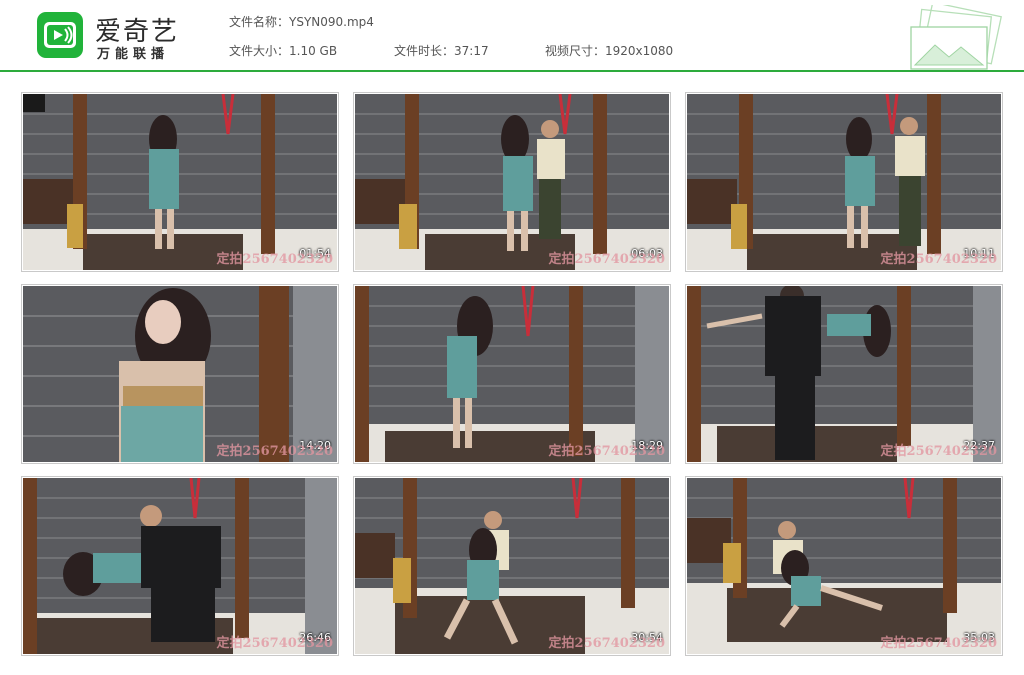 The height and width of the screenshot is (675, 1024). What do you see at coordinates (133, 54) in the screenshot?
I see `app-subtitle: 万能联播` at bounding box center [133, 54].